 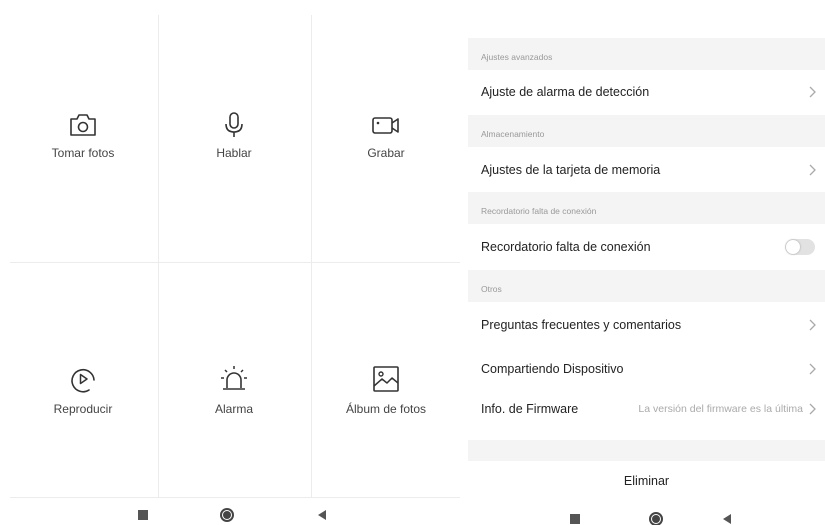 I want to click on section-header-label: Ajustes avanzados, so click(x=517, y=57).